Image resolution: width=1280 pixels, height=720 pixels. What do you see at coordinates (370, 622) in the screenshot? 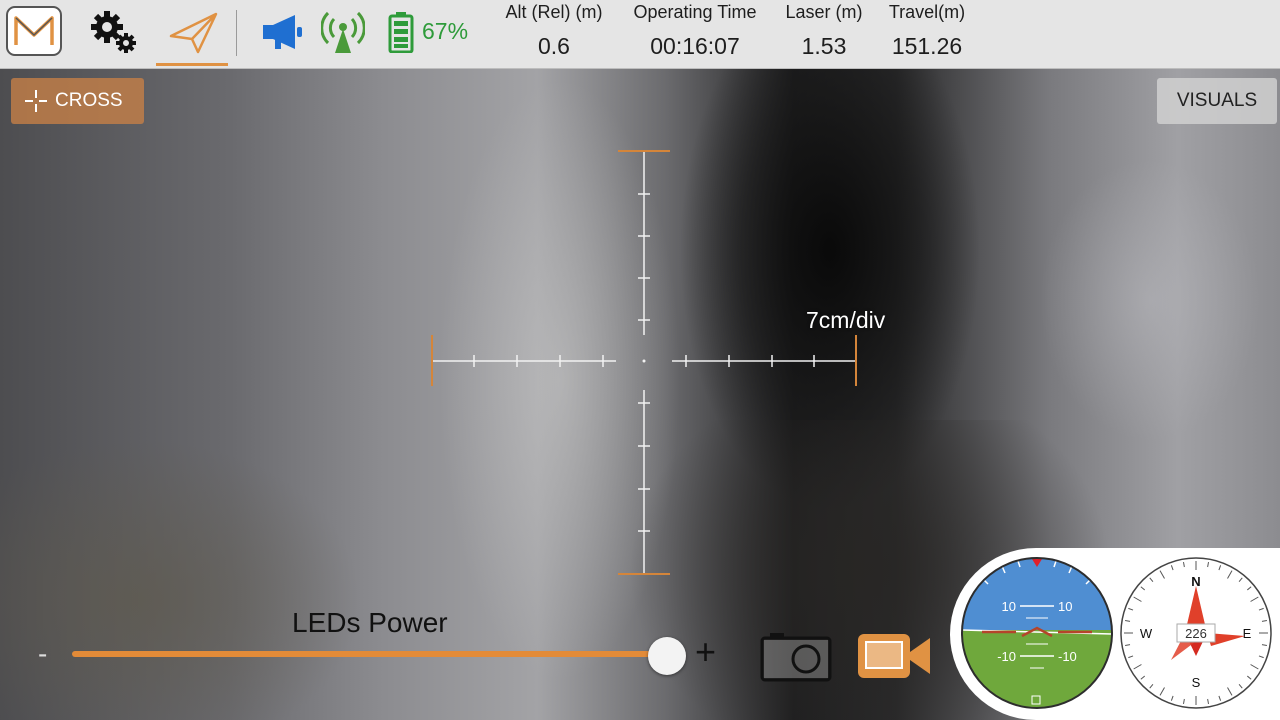
I see `leds-power-label: LEDs Power` at bounding box center [370, 622].